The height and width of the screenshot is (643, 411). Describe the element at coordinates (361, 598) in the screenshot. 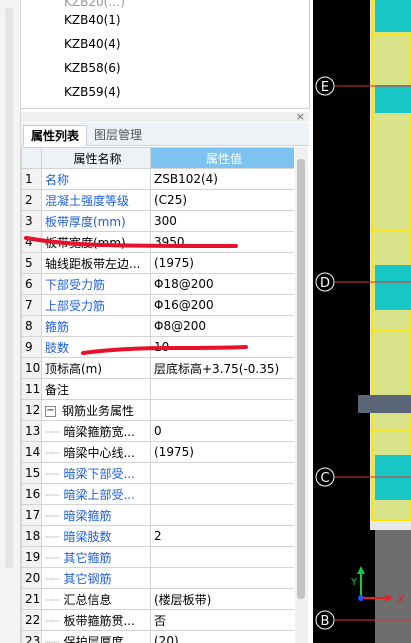

I see `ucs-origin` at that location.